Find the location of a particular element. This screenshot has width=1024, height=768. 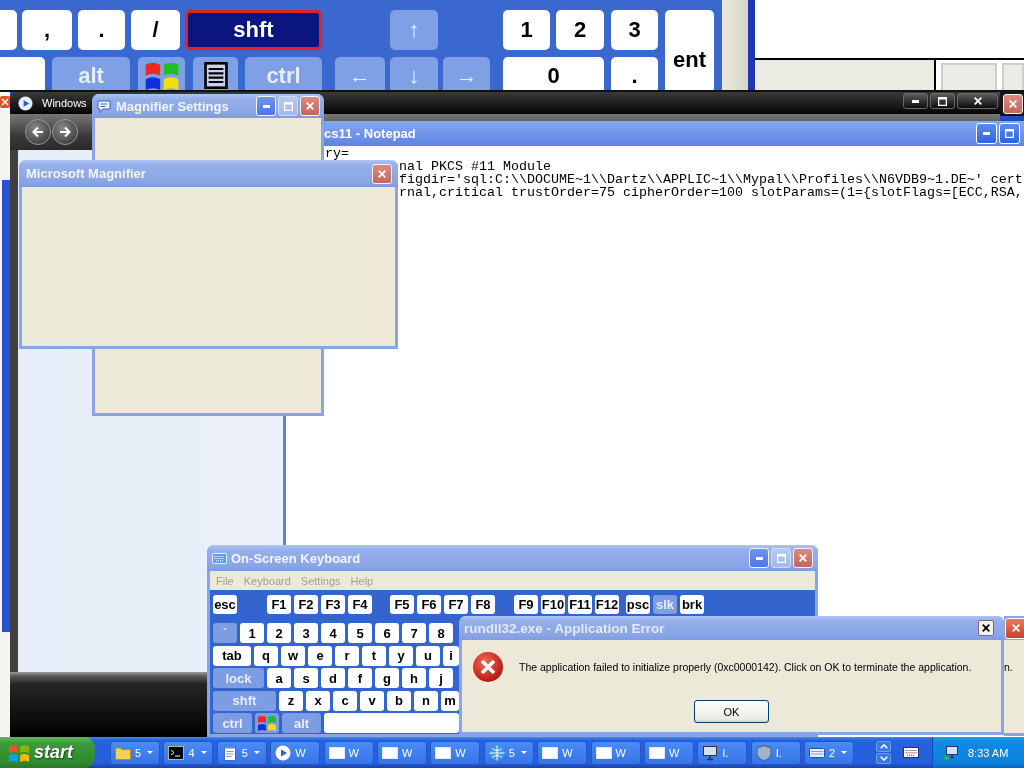

onscreen-key: q is located at coordinates (266, 655).